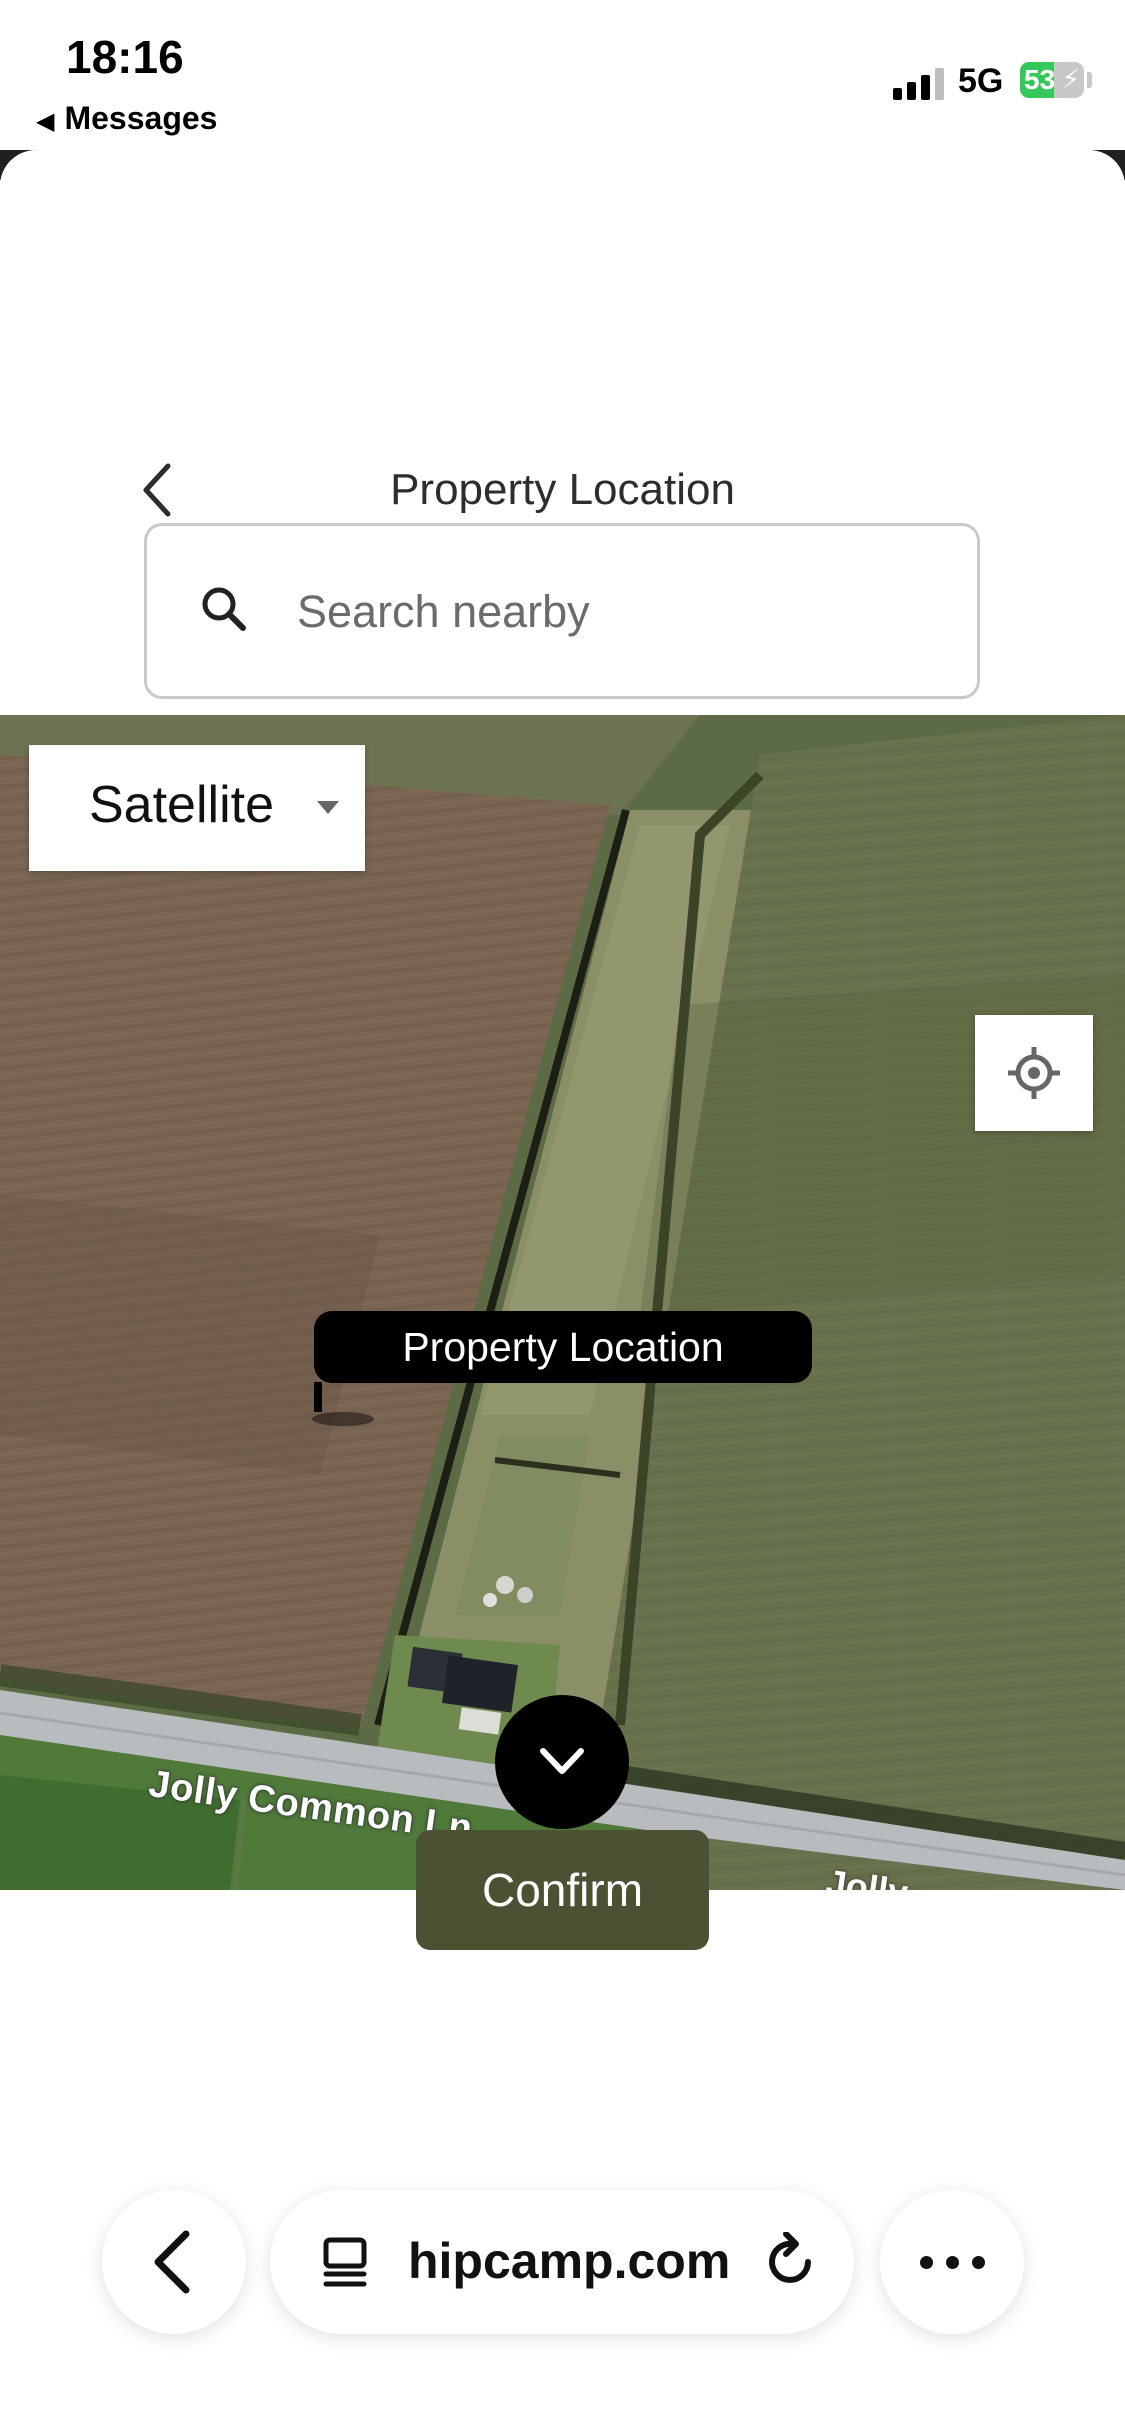  I want to click on network-type: 5G, so click(981, 81).